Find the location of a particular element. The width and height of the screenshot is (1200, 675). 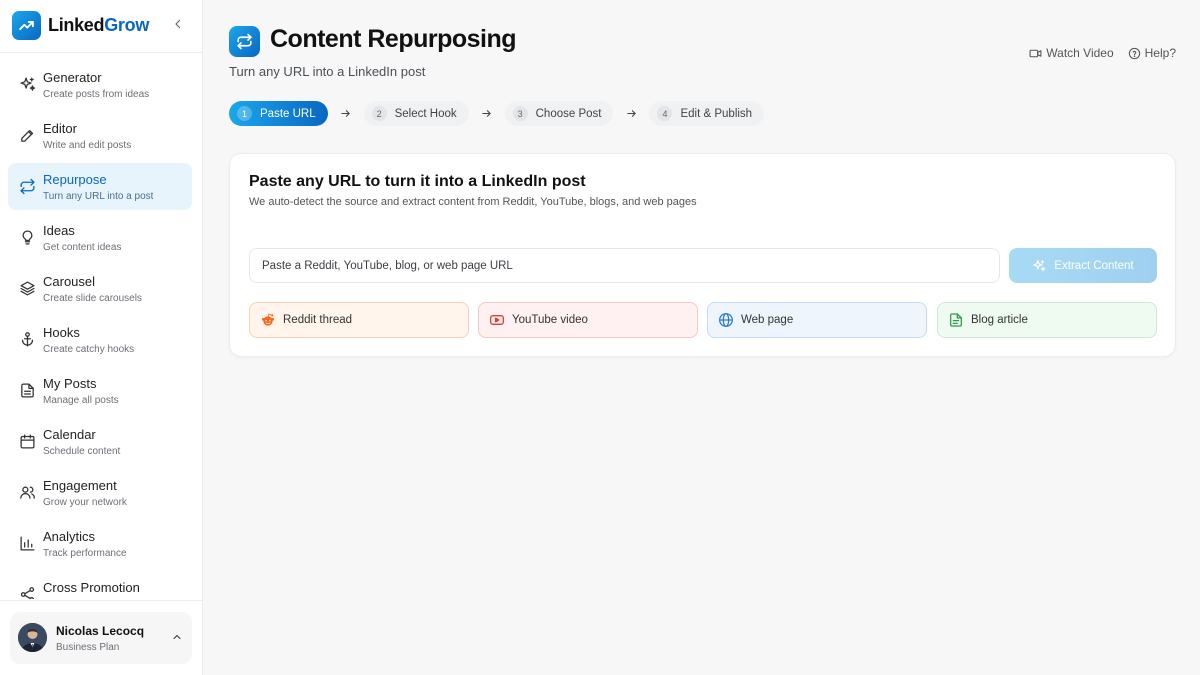

step-label: Select Hook is located at coordinates (425, 113).